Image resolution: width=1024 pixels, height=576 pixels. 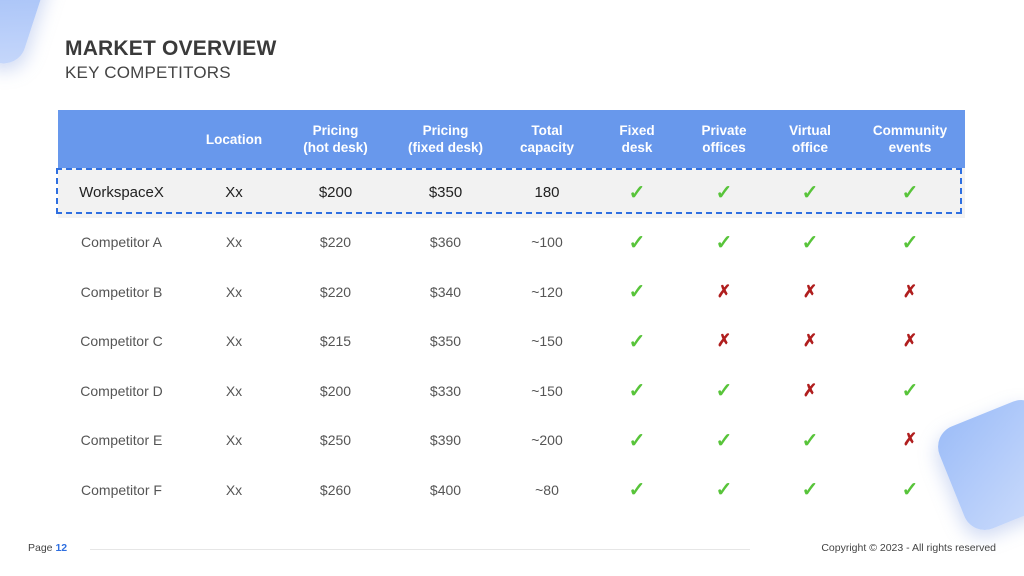 What do you see at coordinates (420, 549) in the screenshot?
I see `footer-divider` at bounding box center [420, 549].